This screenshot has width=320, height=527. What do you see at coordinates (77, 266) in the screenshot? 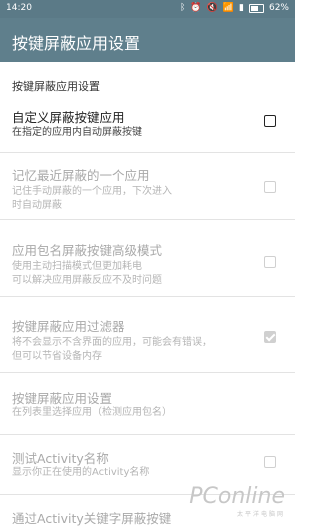
I see `pref-summary-line-1: 使用主动扫描模式但更加耗电` at bounding box center [77, 266].